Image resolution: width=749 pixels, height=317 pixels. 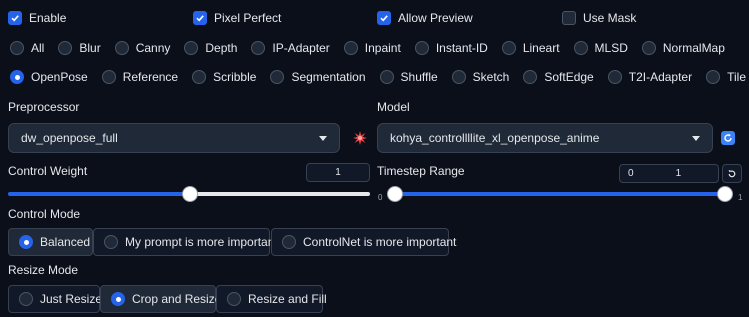 What do you see at coordinates (44, 107) in the screenshot?
I see `preprocessor-label: Preprocessor` at bounding box center [44, 107].